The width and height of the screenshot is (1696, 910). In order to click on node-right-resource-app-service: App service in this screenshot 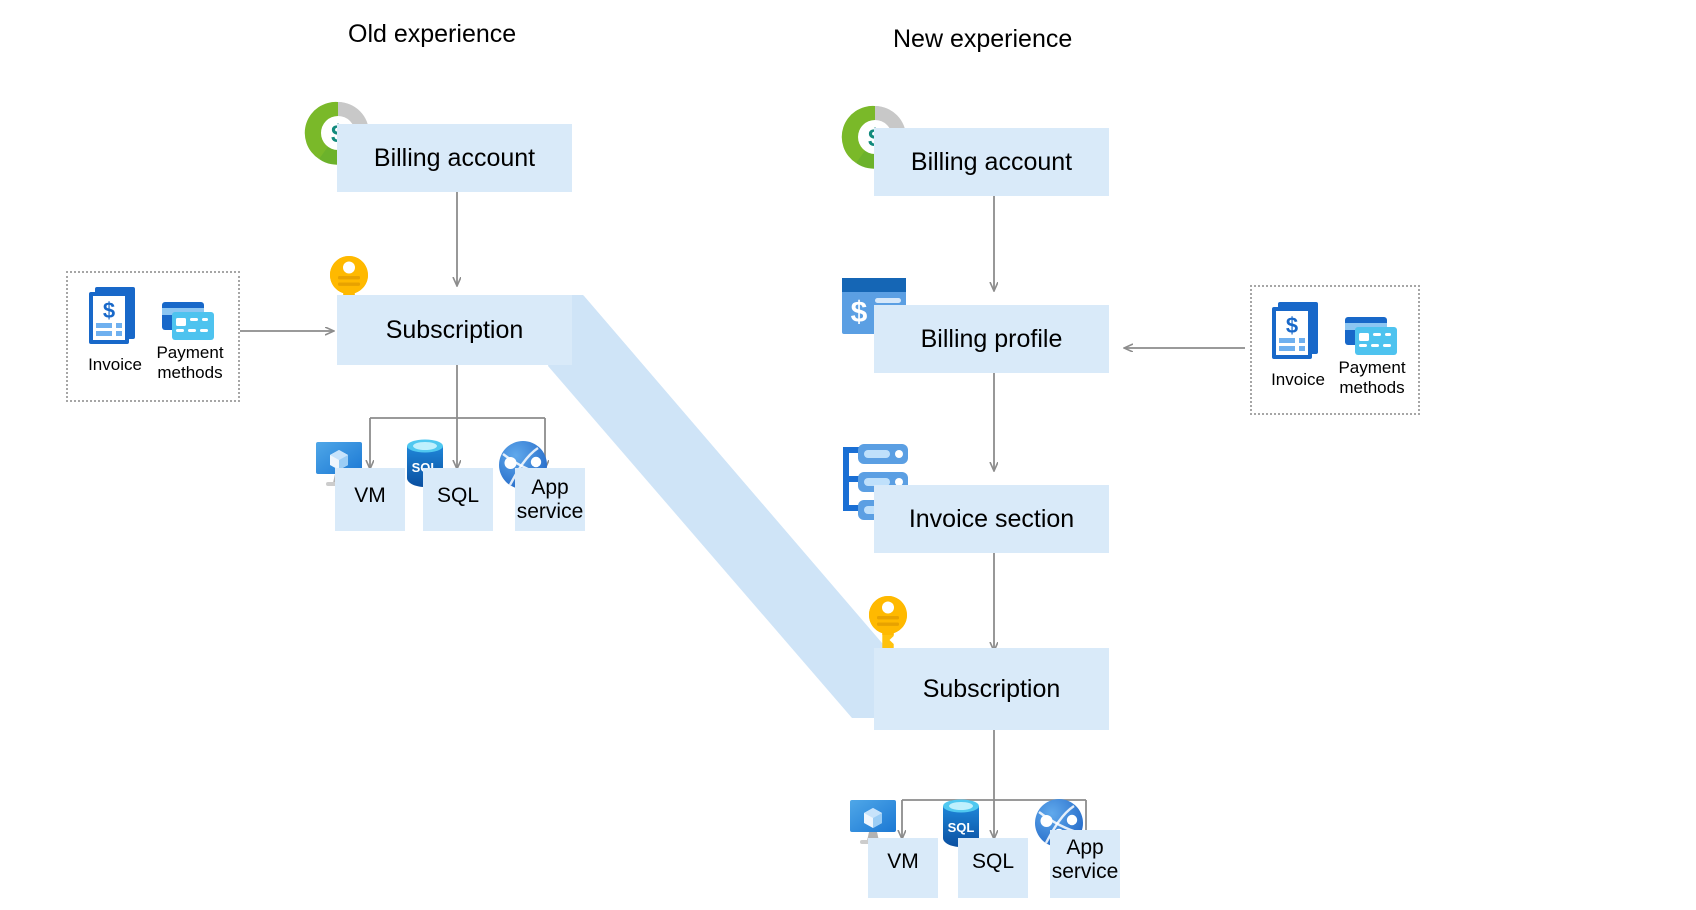, I will do `click(1085, 864)`.